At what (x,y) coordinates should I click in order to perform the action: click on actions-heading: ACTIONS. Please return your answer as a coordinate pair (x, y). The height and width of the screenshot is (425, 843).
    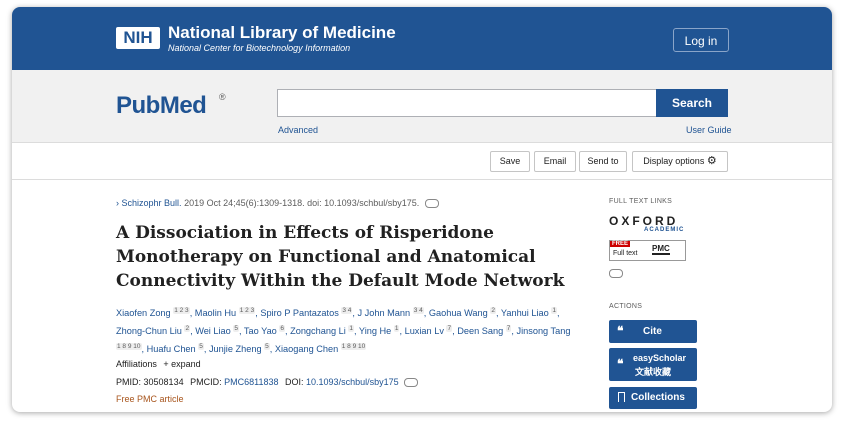
    Looking at the image, I should click on (626, 306).